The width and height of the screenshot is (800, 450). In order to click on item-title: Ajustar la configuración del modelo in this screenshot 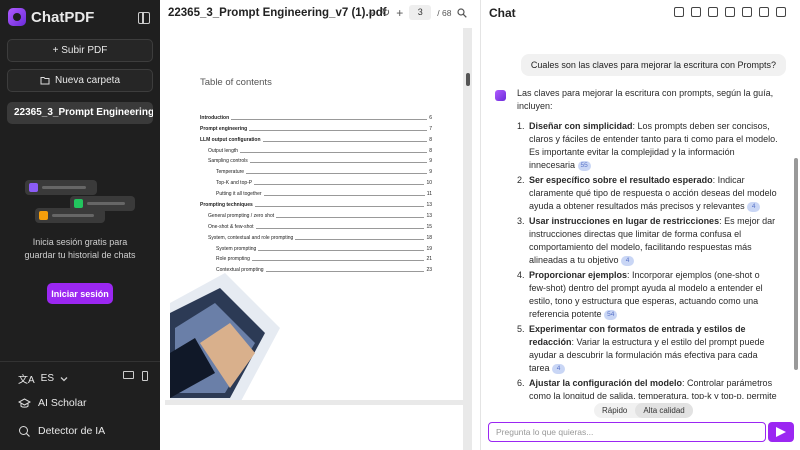, I will do `click(606, 383)`.